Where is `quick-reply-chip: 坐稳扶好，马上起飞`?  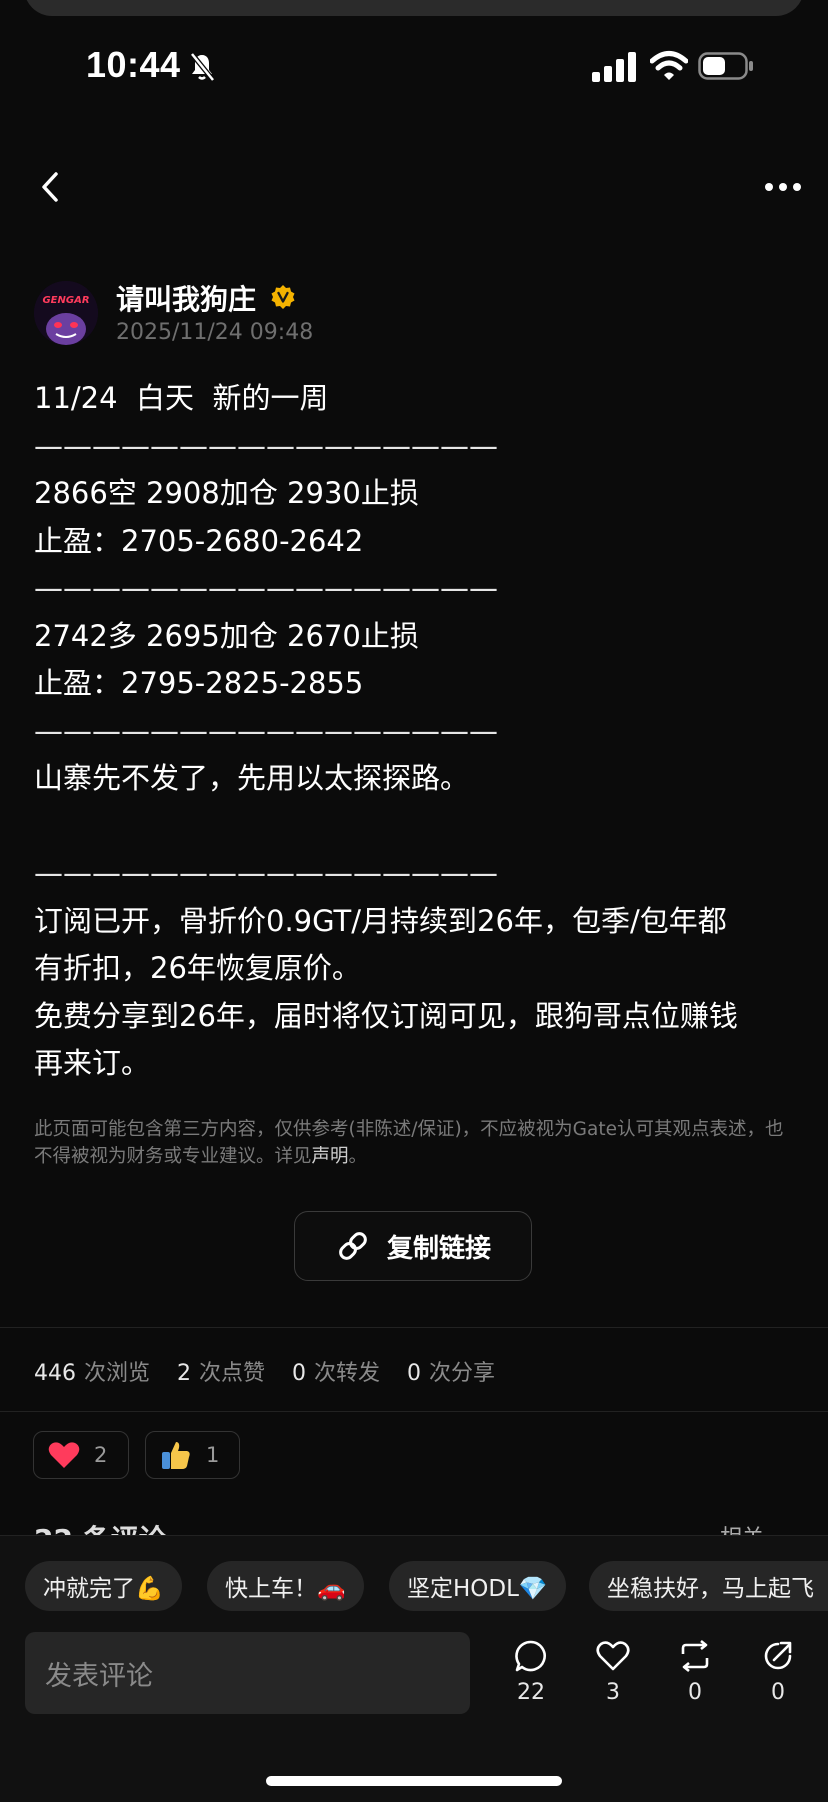 quick-reply-chip: 坐稳扶好，马上起飞 is located at coordinates (708, 1586).